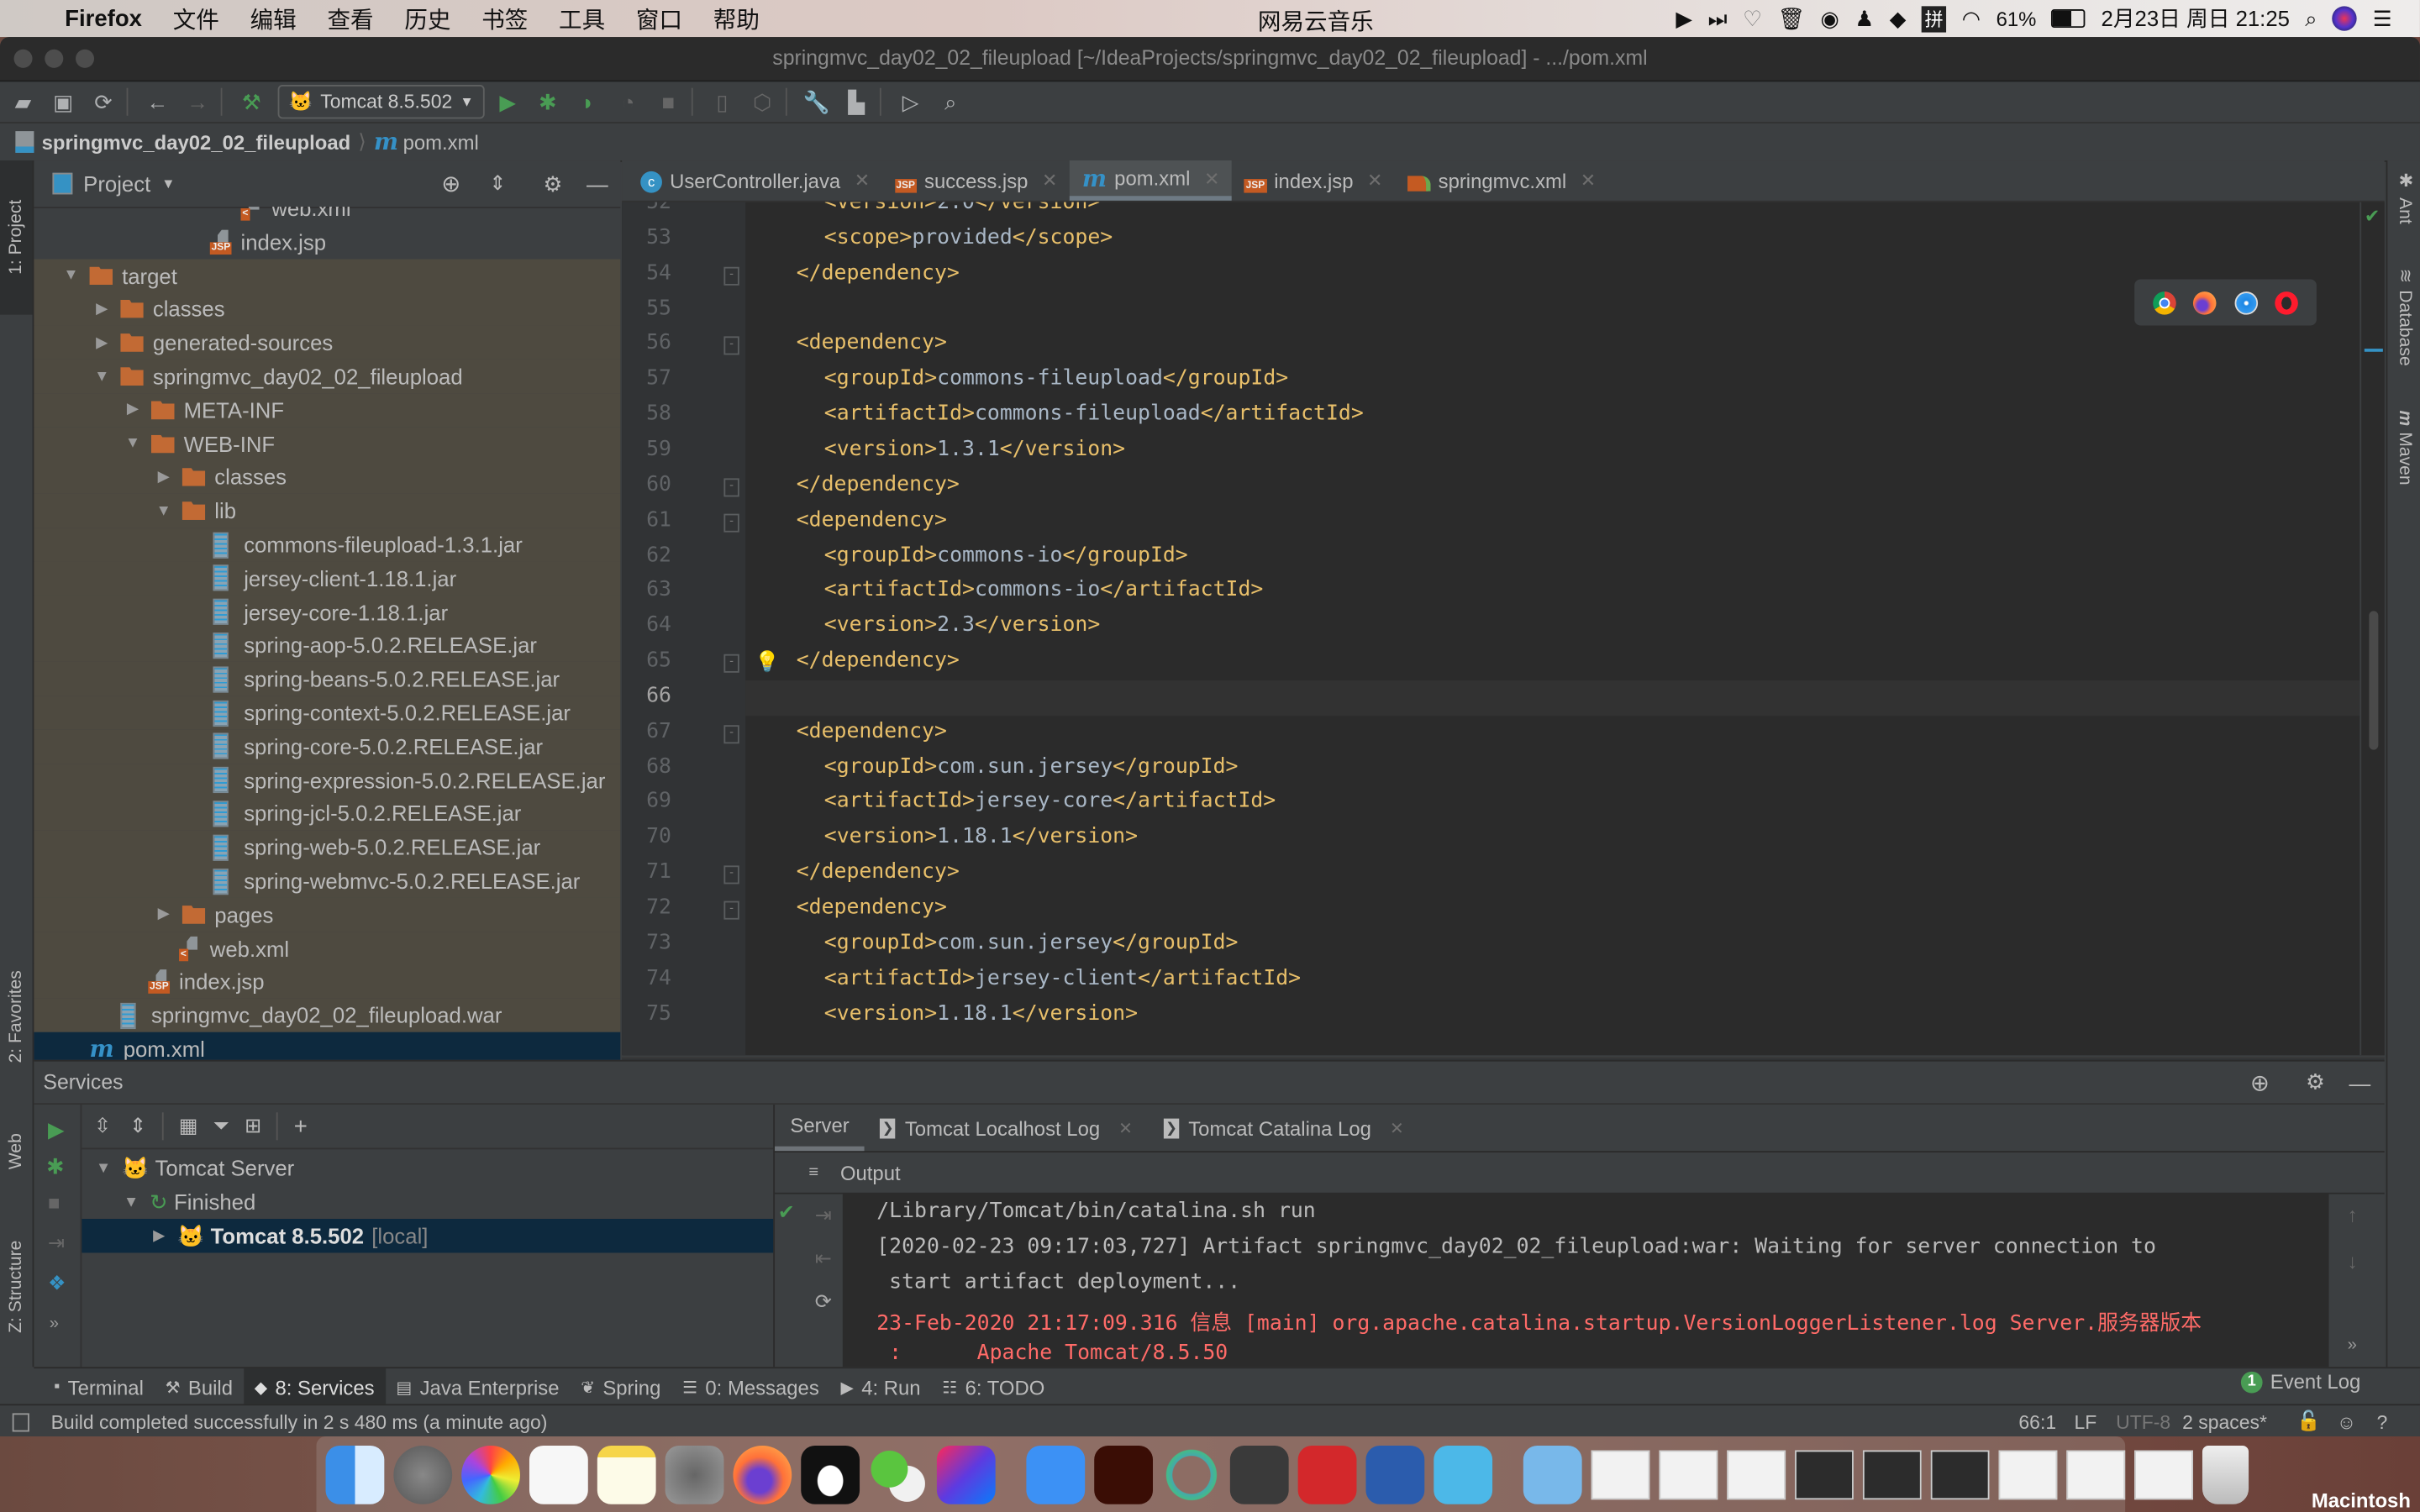 The width and height of the screenshot is (2420, 1512). What do you see at coordinates (327, 444) in the screenshot?
I see `tree-item: ▼ WEB-INF` at bounding box center [327, 444].